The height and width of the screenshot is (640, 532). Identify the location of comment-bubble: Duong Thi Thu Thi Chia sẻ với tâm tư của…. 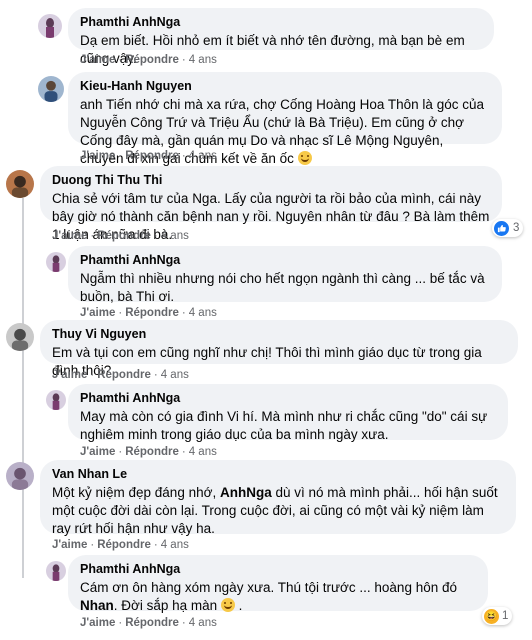
(271, 204).